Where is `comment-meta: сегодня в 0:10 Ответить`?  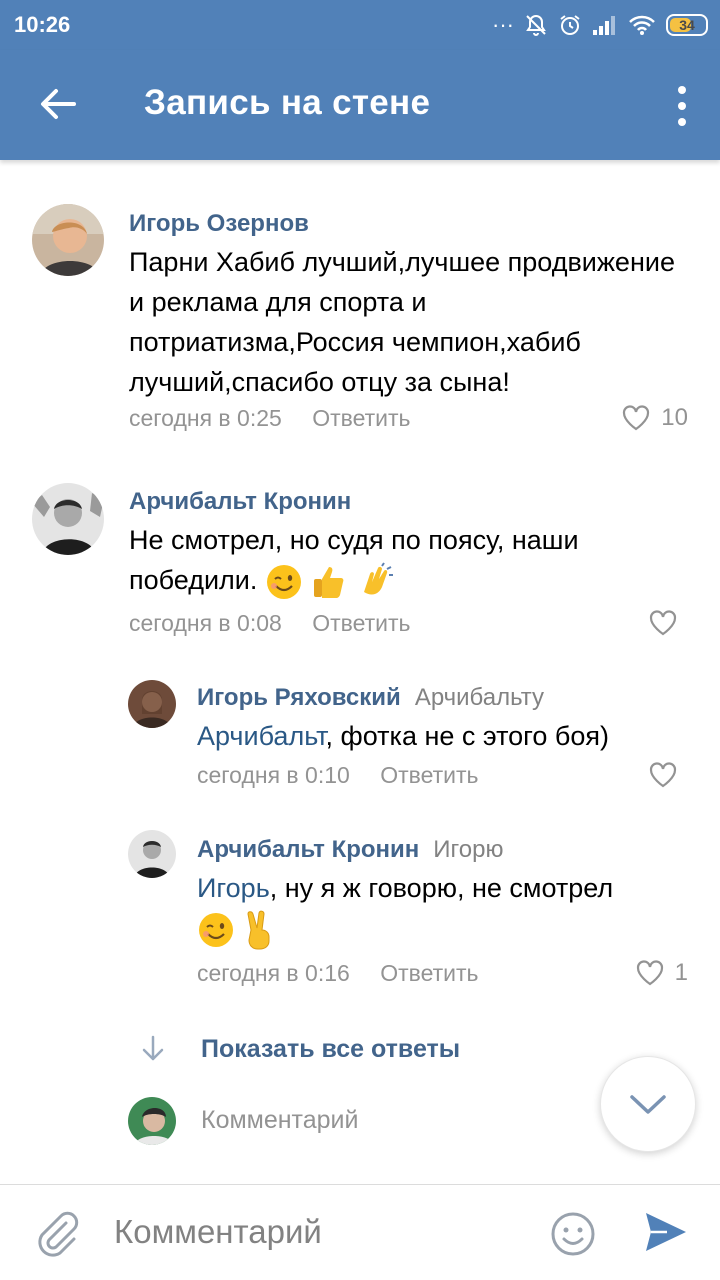
comment-meta: сегодня в 0:10 Ответить is located at coordinates (338, 775).